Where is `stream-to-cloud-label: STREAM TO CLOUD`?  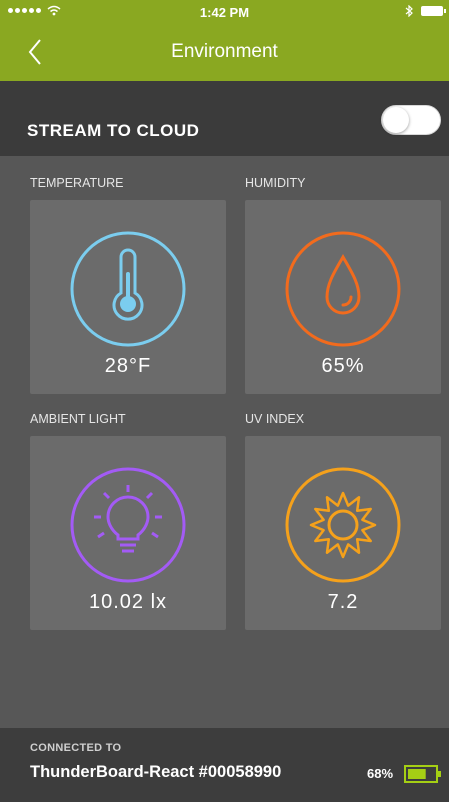 stream-to-cloud-label: STREAM TO CLOUD is located at coordinates (113, 130).